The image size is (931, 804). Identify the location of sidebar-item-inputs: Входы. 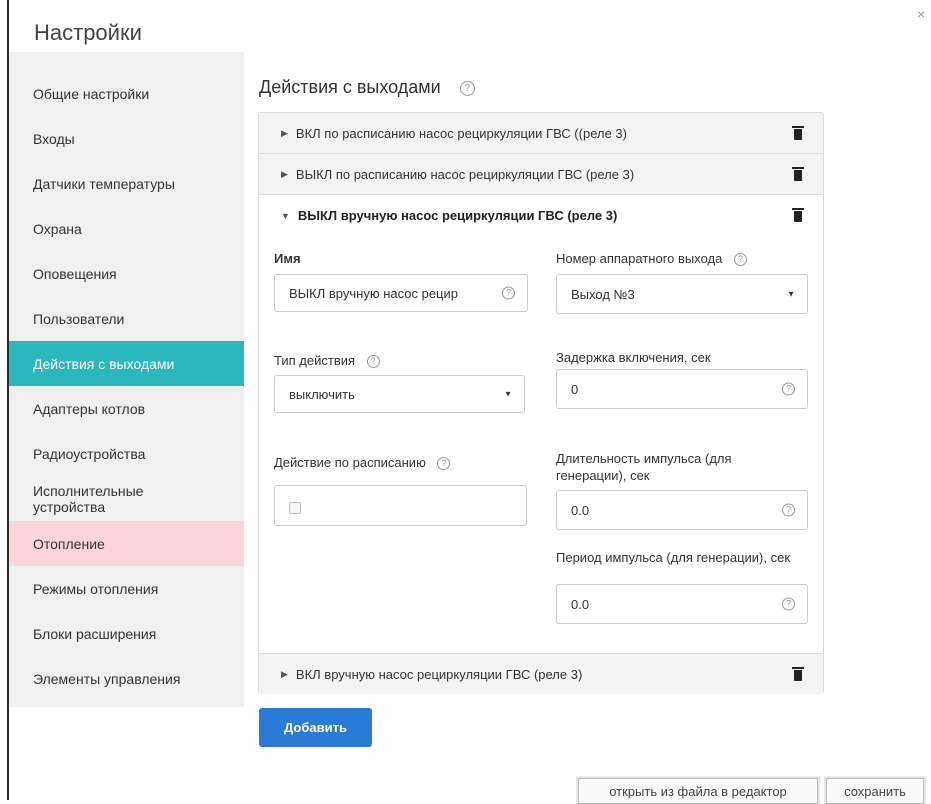
(126, 138).